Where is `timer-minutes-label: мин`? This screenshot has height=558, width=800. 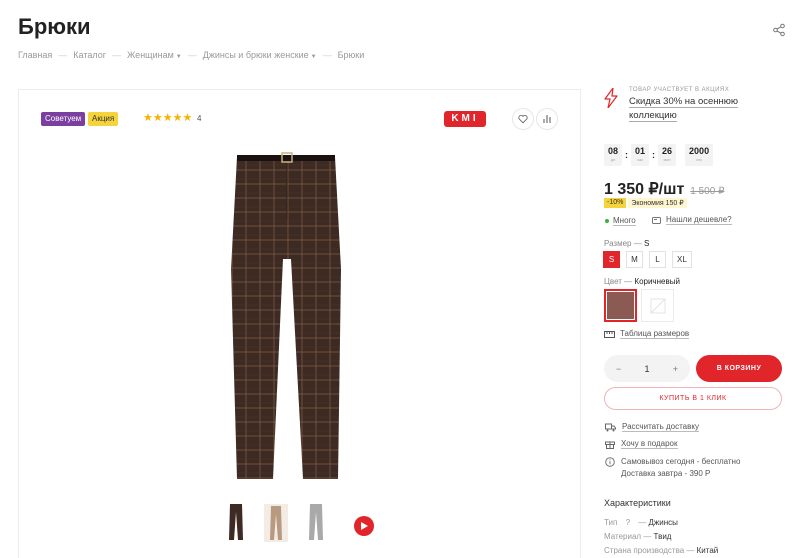
timer-minutes-label: мин is located at coordinates (667, 159).